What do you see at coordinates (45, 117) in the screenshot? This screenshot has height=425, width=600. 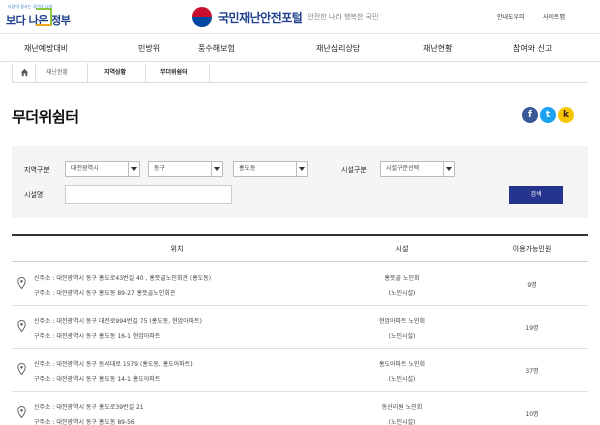 I see `page-title: 무더위쉼터` at bounding box center [45, 117].